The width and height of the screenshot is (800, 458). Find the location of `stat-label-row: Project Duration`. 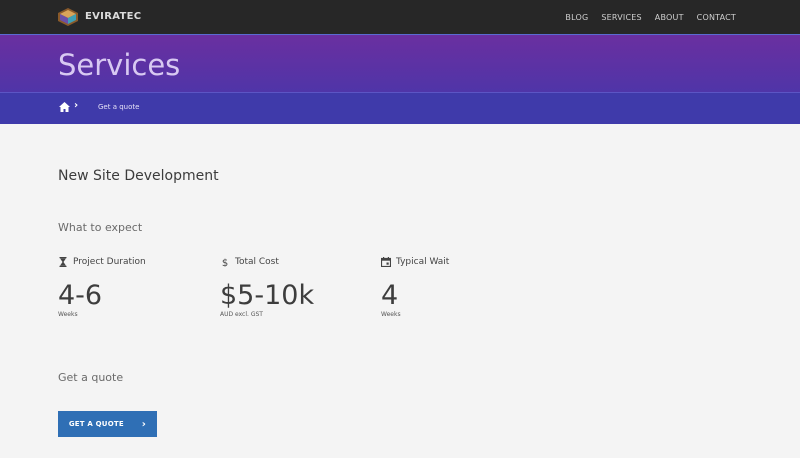

stat-label-row: Project Duration is located at coordinates (133, 262).